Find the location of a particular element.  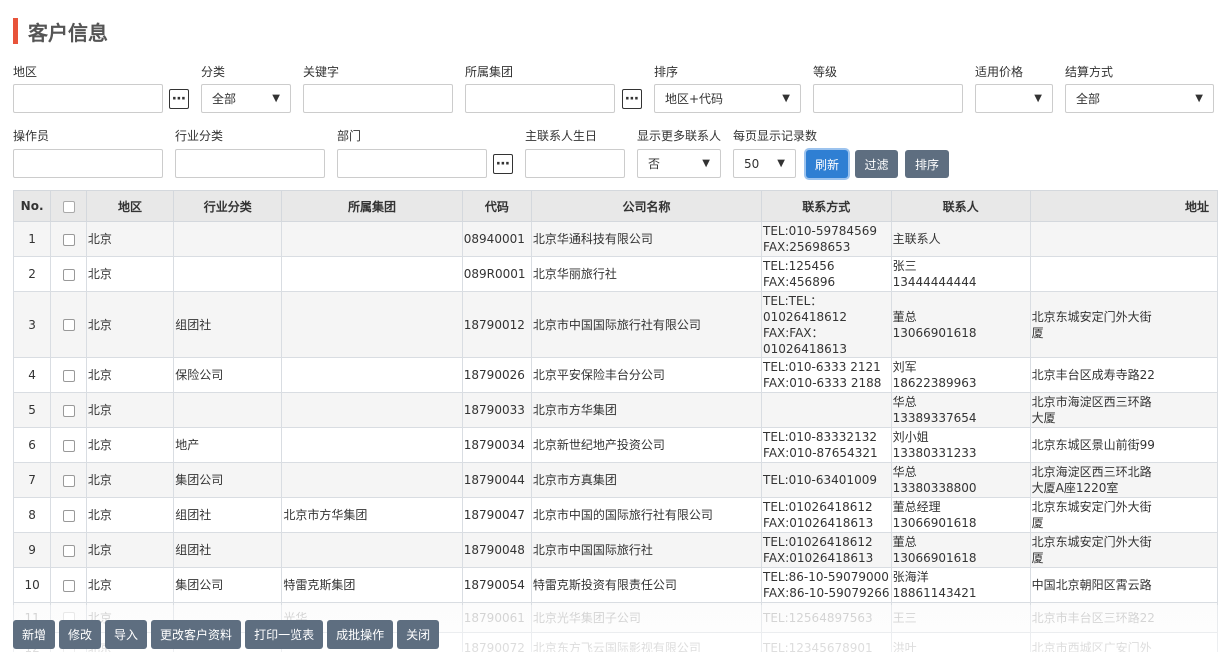

cell-no: 10 is located at coordinates (32, 585).